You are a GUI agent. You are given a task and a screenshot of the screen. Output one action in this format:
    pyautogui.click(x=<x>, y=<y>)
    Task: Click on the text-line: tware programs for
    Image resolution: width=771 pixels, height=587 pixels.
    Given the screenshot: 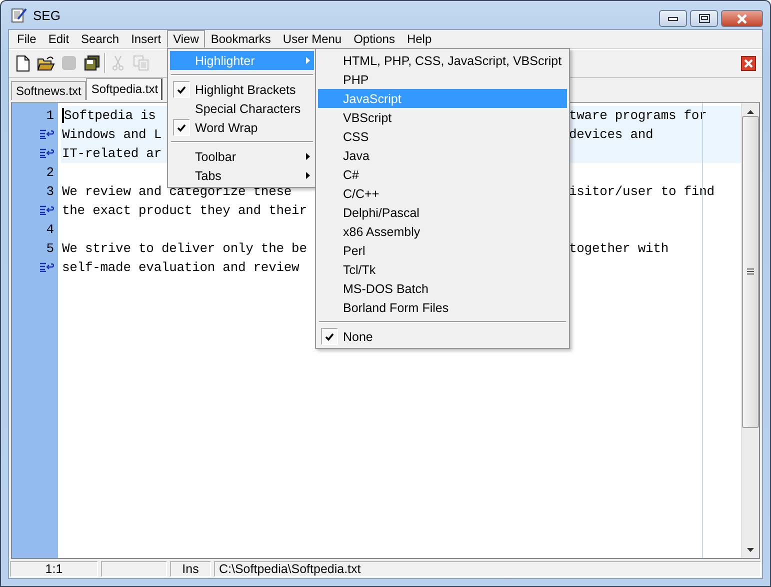 What is the action you would take?
    pyautogui.click(x=638, y=115)
    